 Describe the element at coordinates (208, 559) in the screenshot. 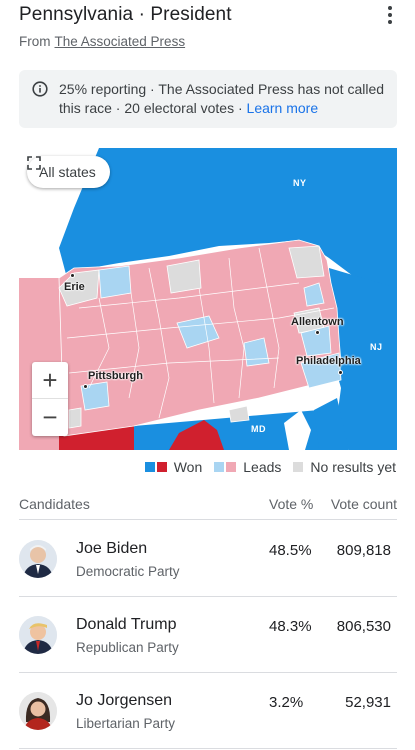

I see `candidate-row: Joe Biden Democratic Party 48.5% 809,818` at that location.